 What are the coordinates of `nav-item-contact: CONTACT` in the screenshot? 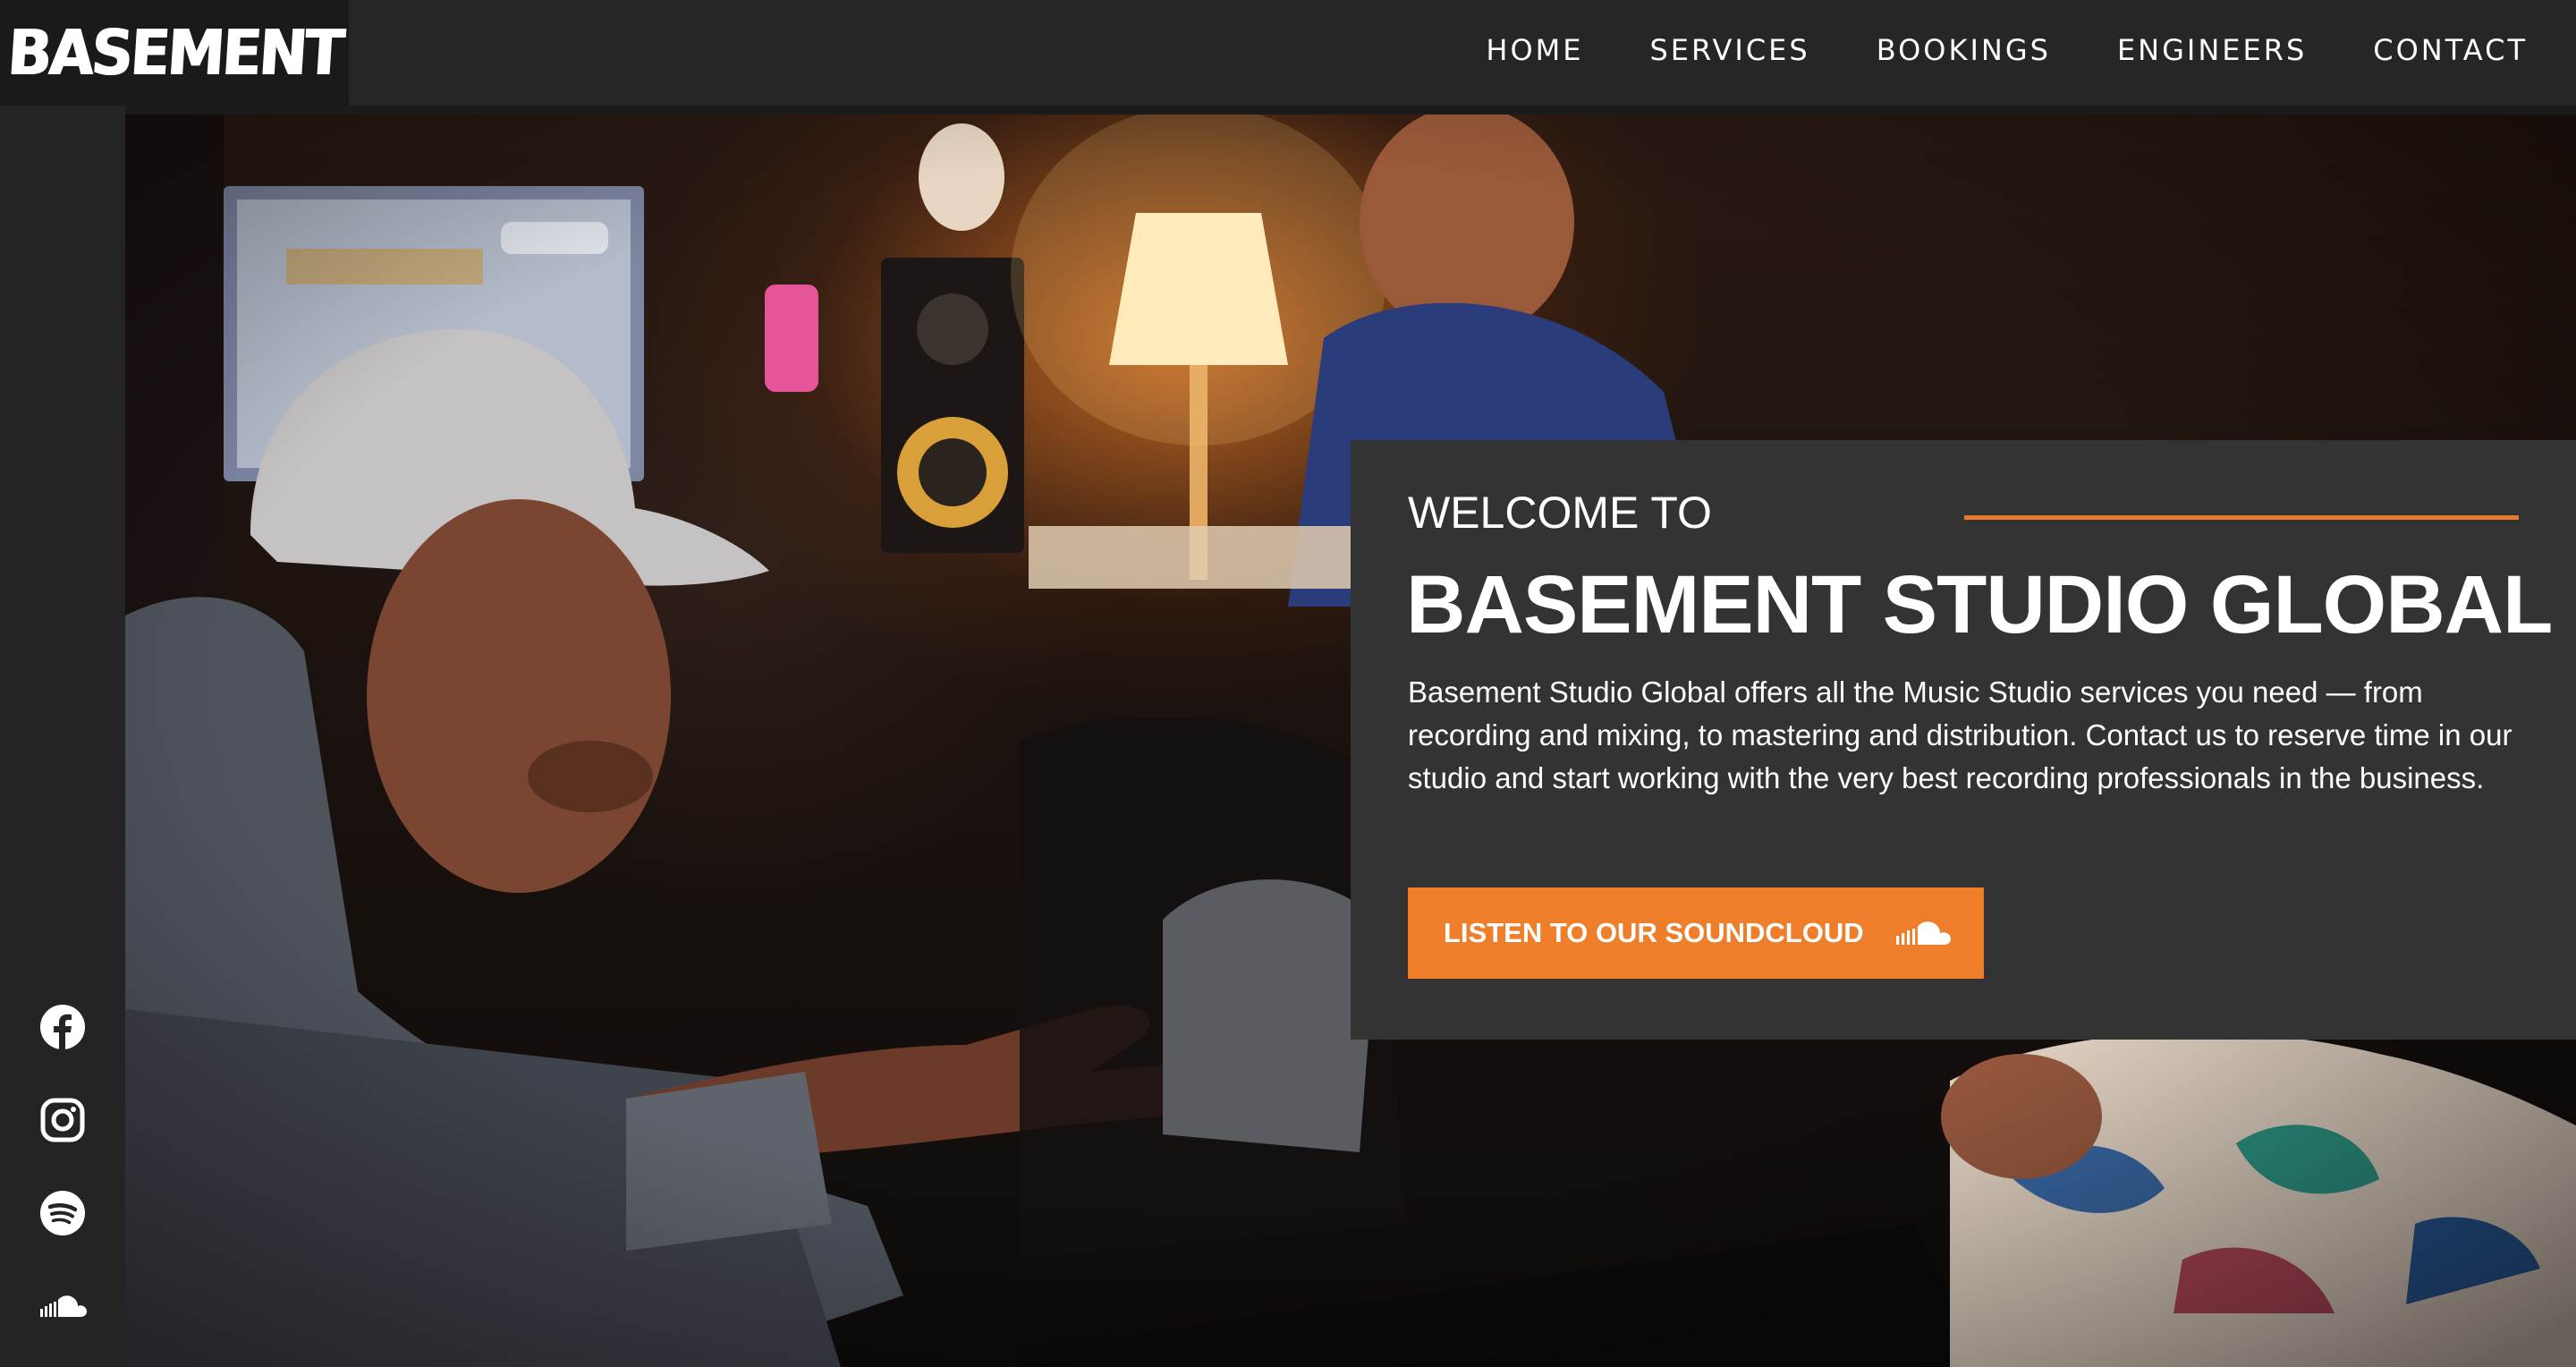 It's located at (2450, 50).